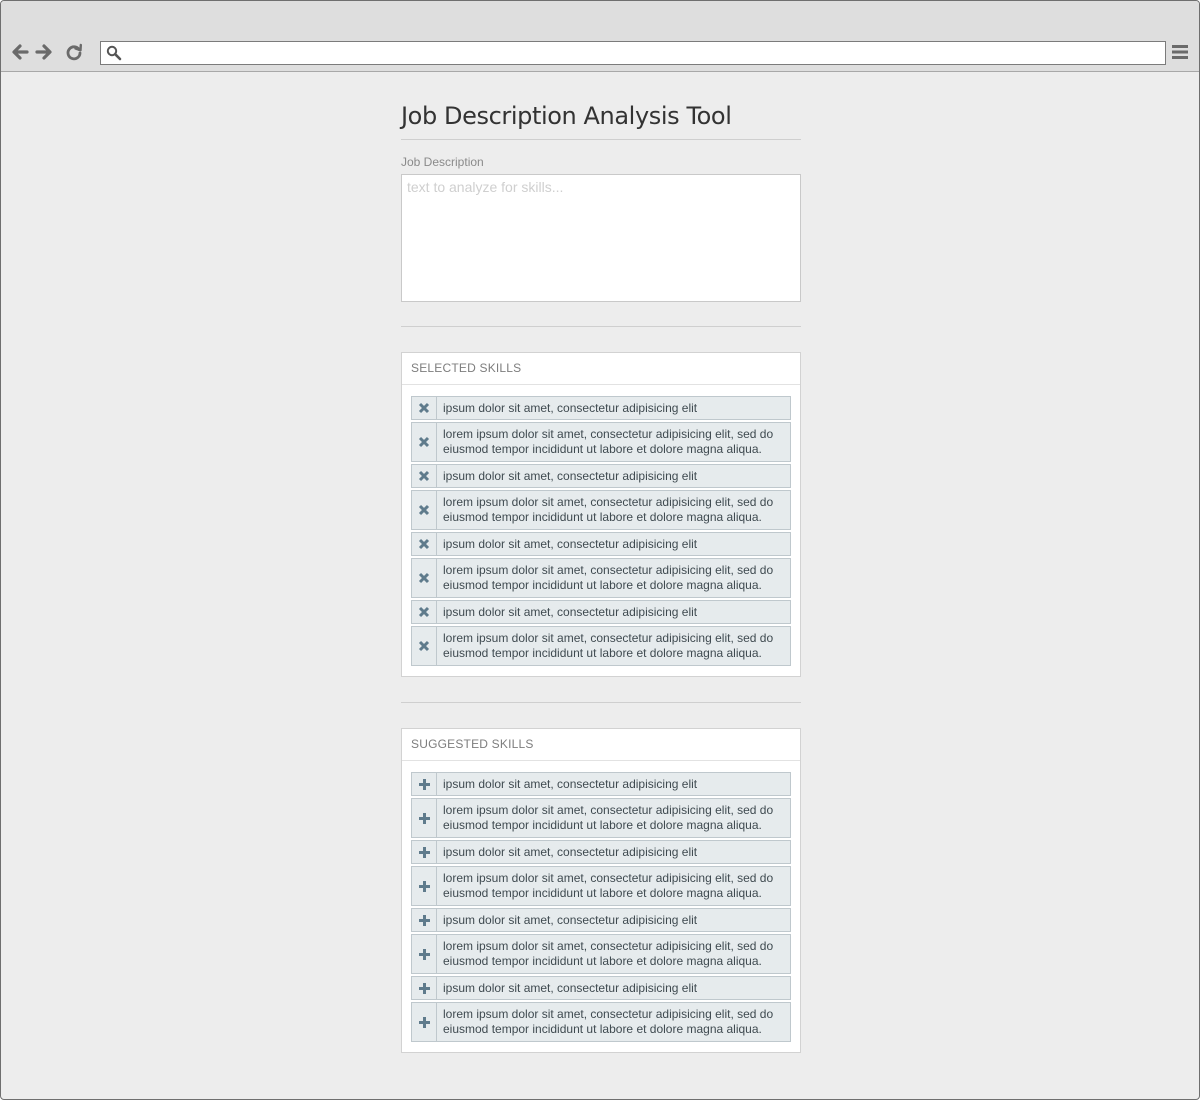 The image size is (1200, 1100). I want to click on suggested-skills-heading: SUGGESTED SKILLS, so click(601, 745).